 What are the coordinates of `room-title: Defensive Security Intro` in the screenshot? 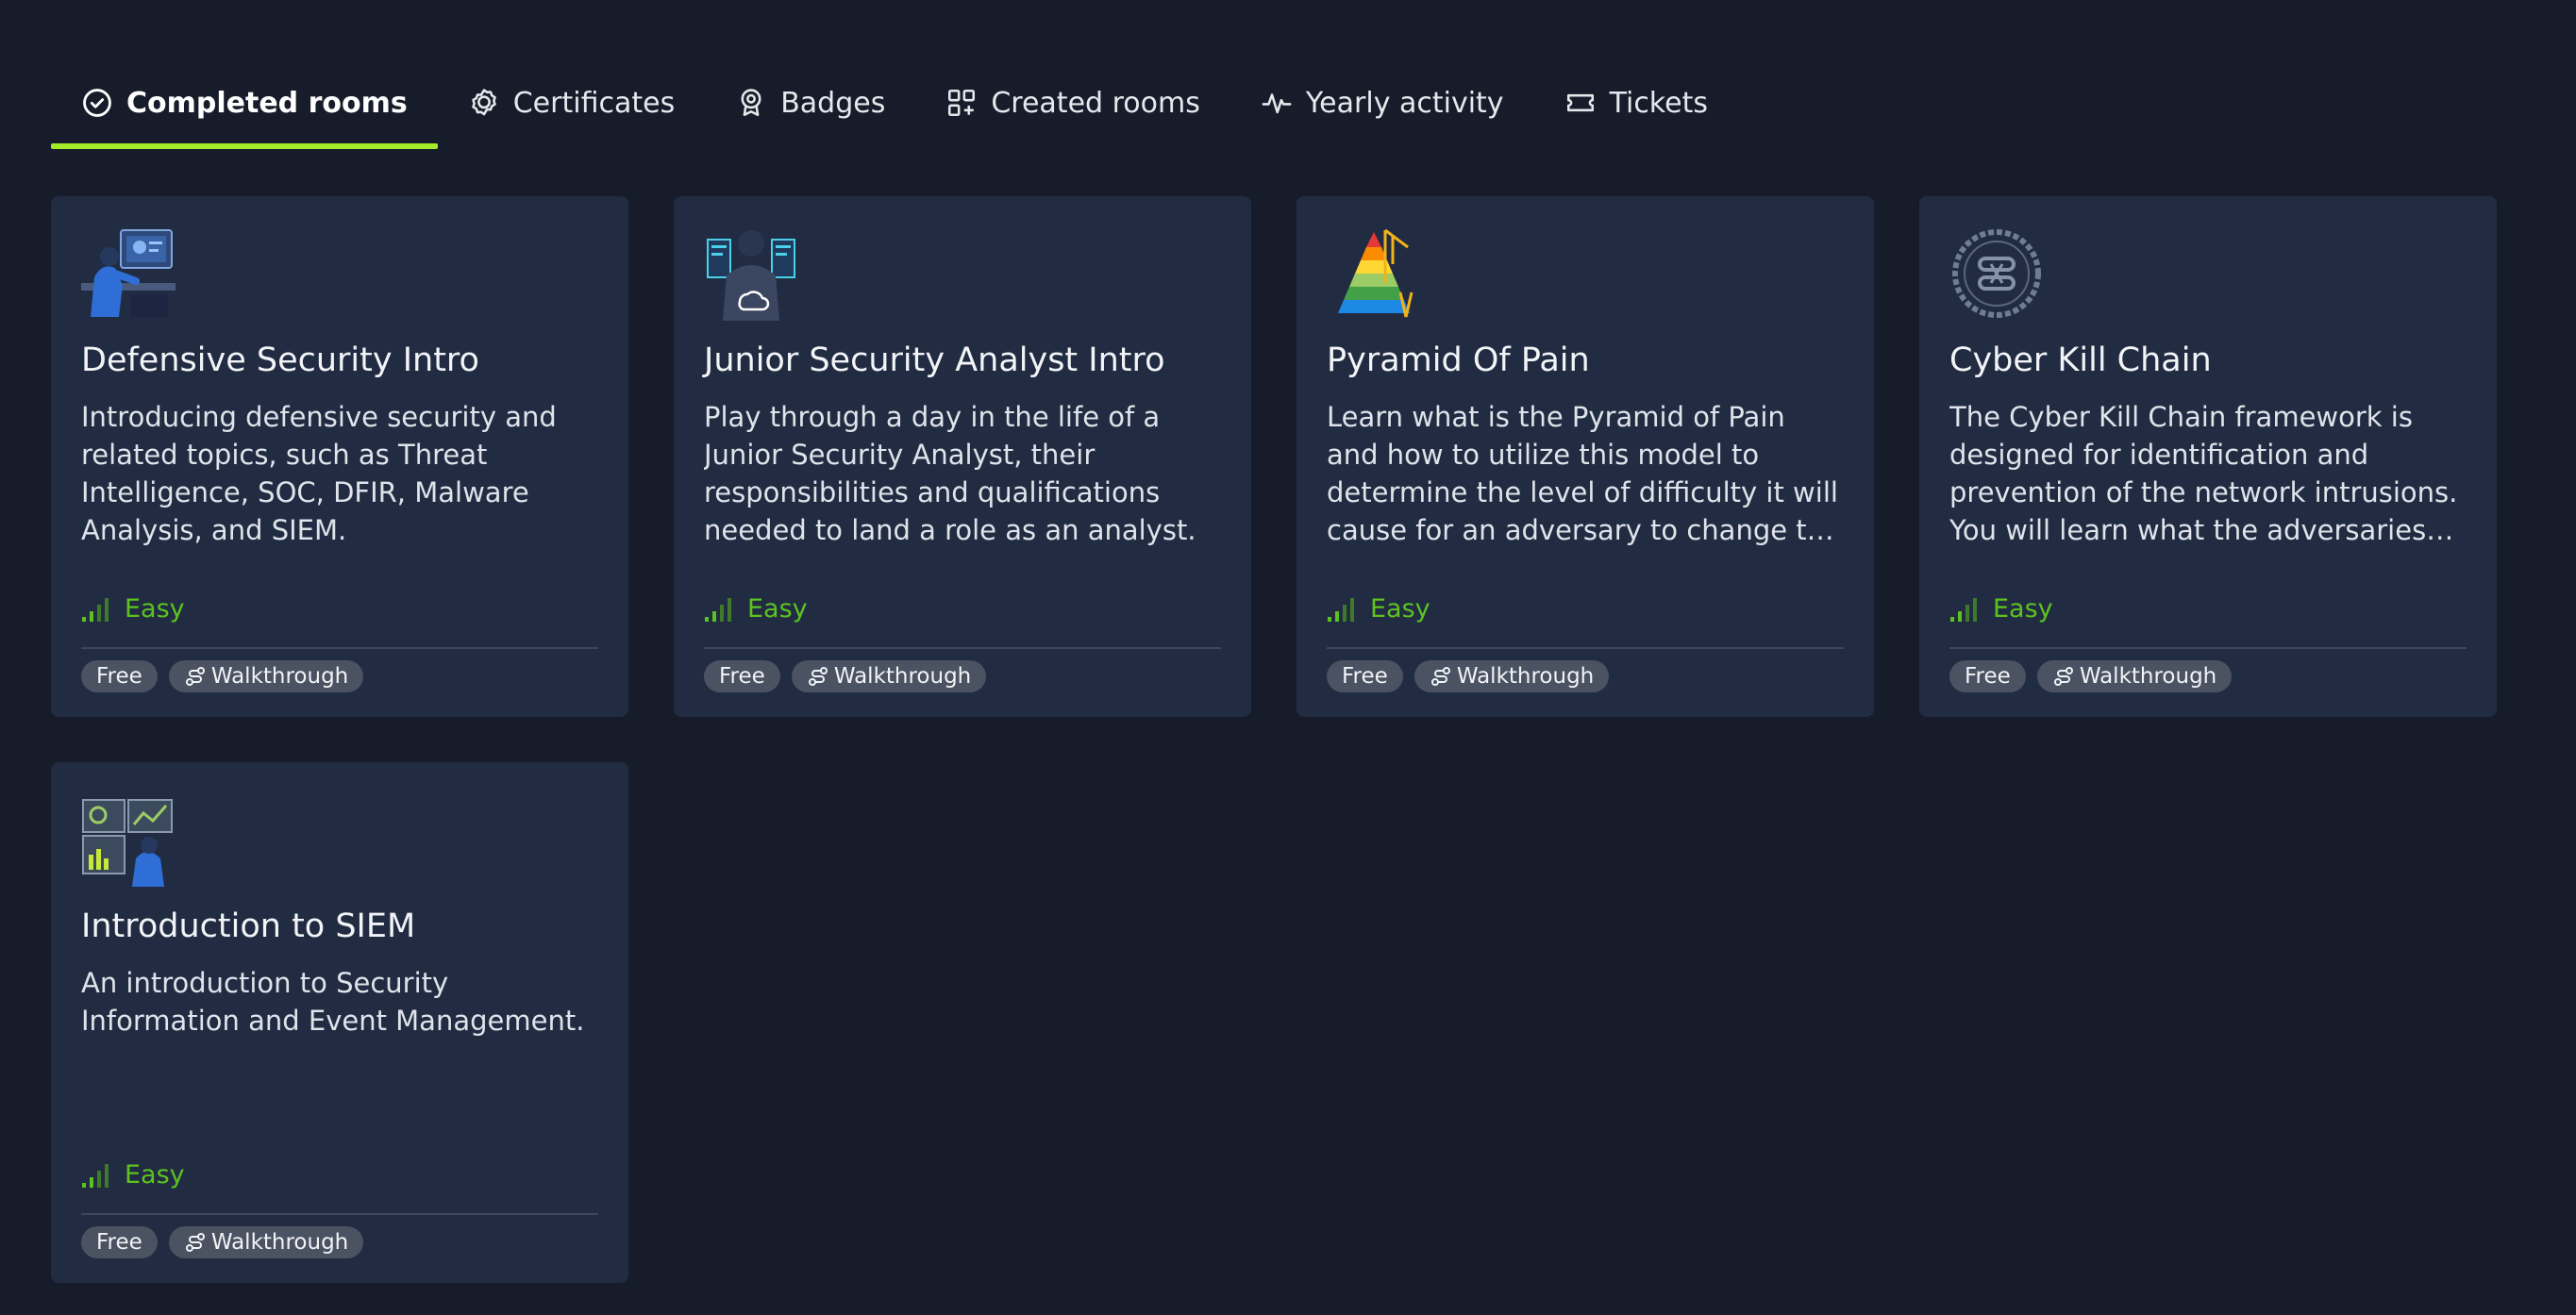 It's located at (339, 360).